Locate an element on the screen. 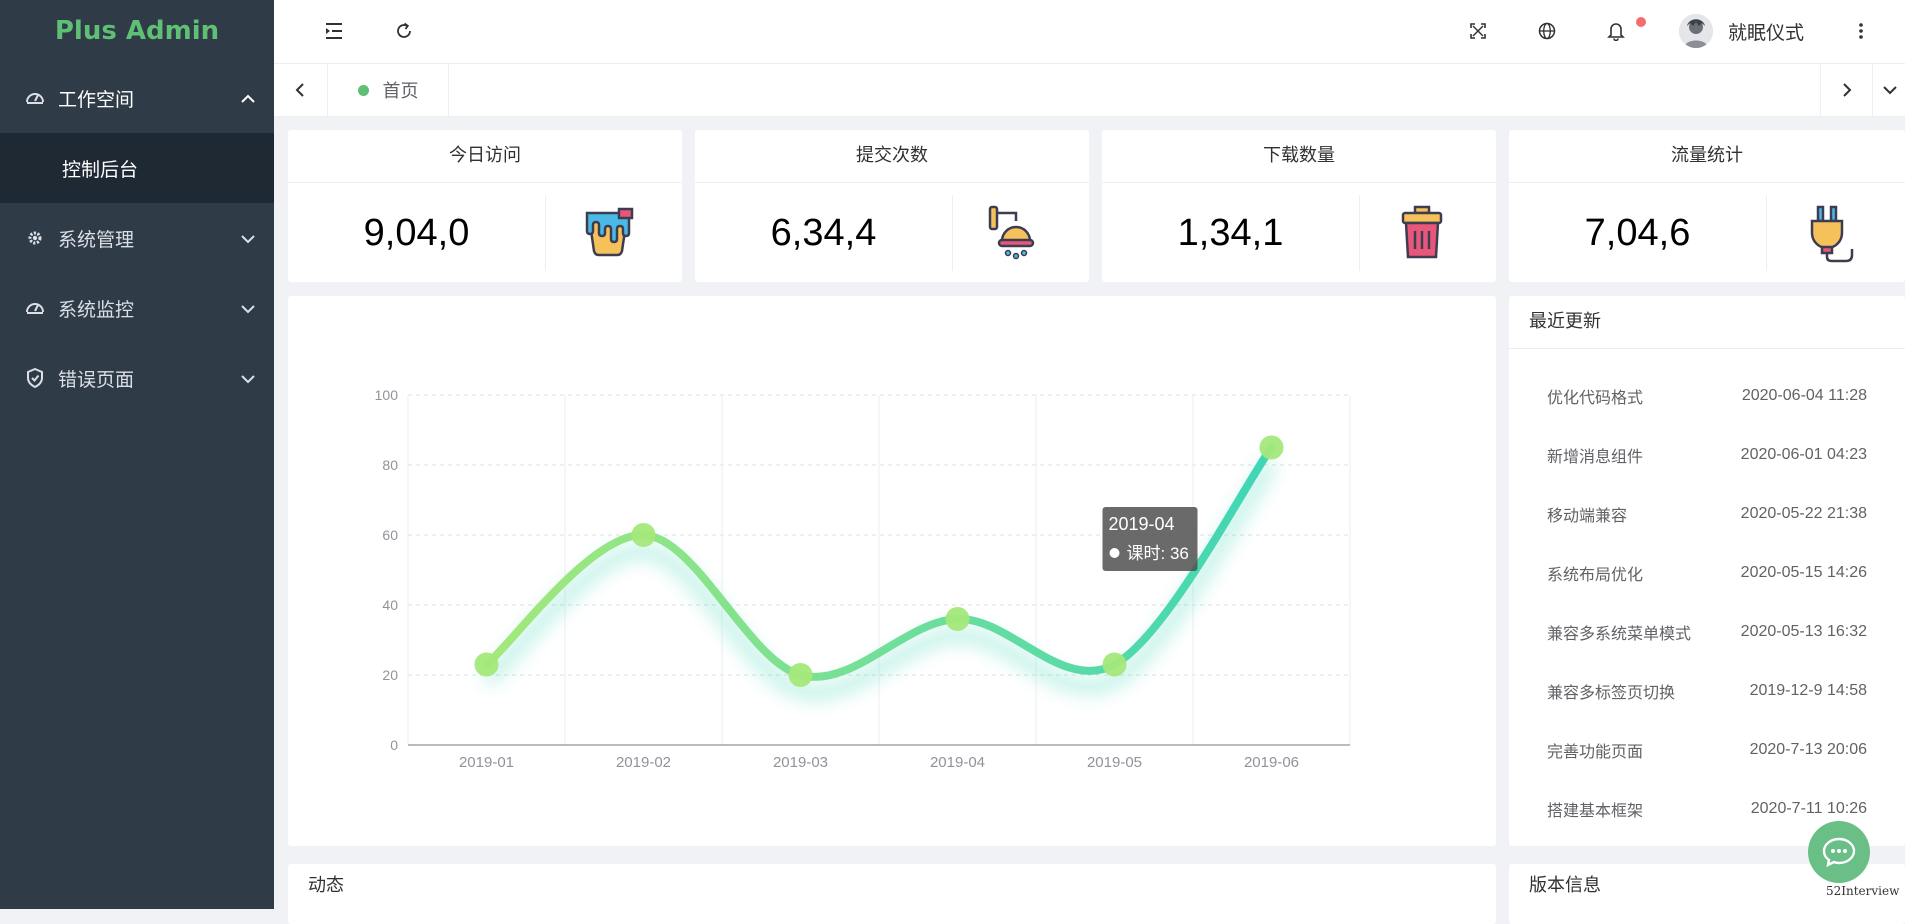 The image size is (1905, 924). user-menu: 就眠仪式 is located at coordinates (1741, 31).